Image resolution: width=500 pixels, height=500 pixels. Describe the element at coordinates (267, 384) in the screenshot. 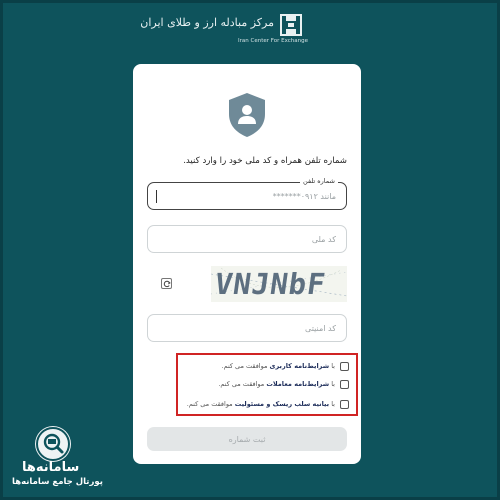

I see `consent-highlight-box` at that location.